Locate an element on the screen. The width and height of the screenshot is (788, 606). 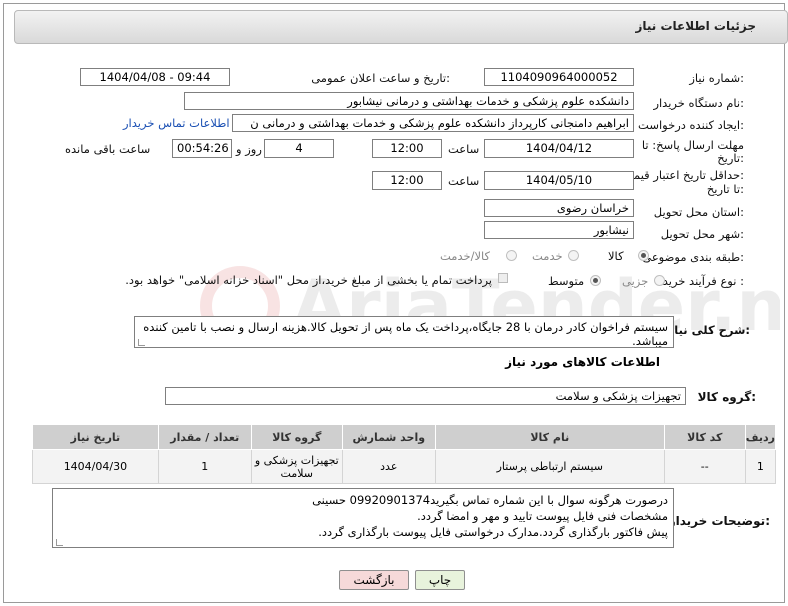
summary-label: شرح کلی نیاز: is located at coordinates (708, 330).